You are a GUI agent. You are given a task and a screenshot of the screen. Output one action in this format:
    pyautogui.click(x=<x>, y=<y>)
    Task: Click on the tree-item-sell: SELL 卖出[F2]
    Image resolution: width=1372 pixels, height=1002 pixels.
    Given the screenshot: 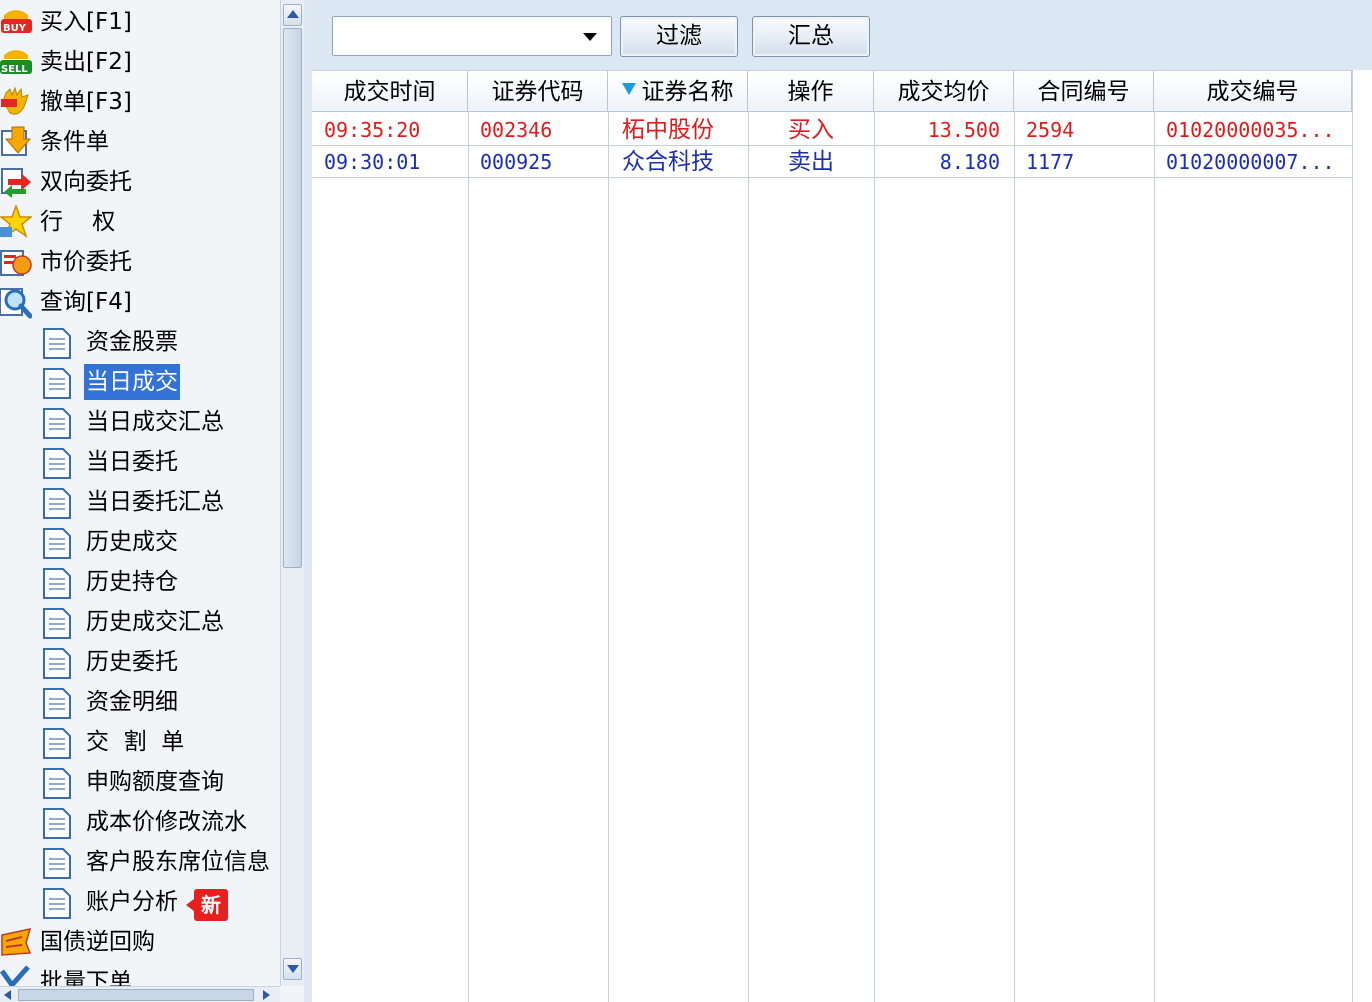 What is the action you would take?
    pyautogui.click(x=140, y=62)
    